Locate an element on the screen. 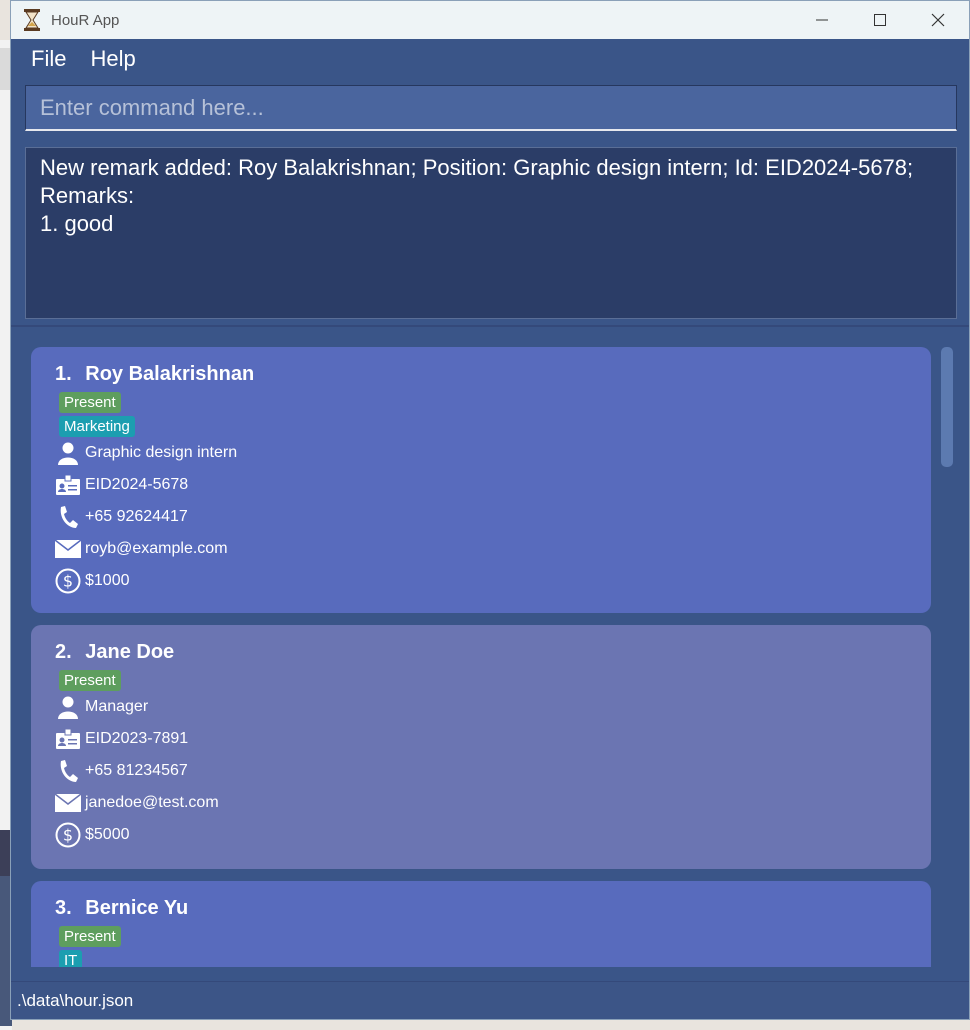  employee-card: 3. Bernice Yu Present IT is located at coordinates (481, 924).